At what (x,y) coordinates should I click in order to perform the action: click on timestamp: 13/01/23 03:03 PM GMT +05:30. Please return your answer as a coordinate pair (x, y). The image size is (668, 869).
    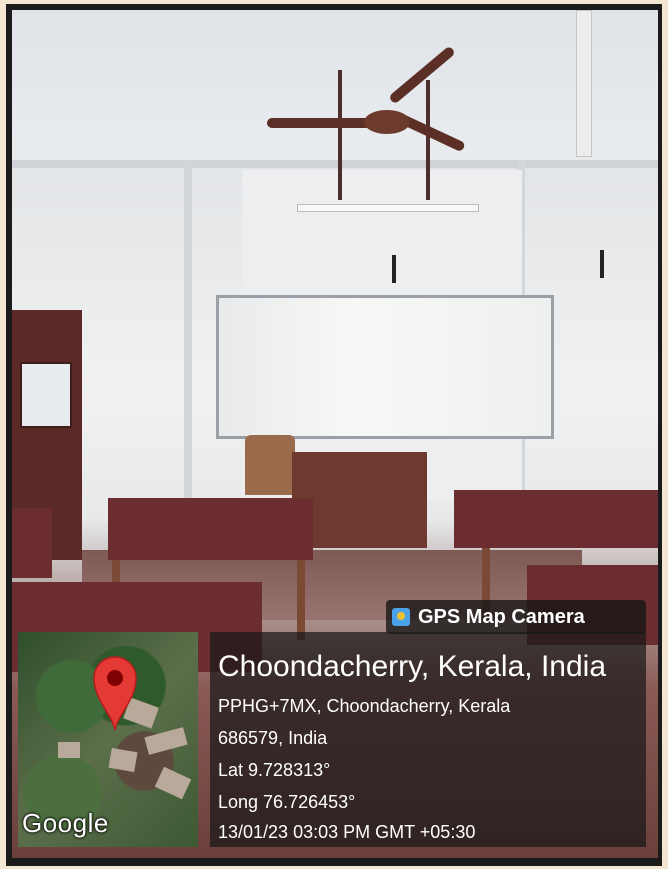
    Looking at the image, I should click on (347, 832).